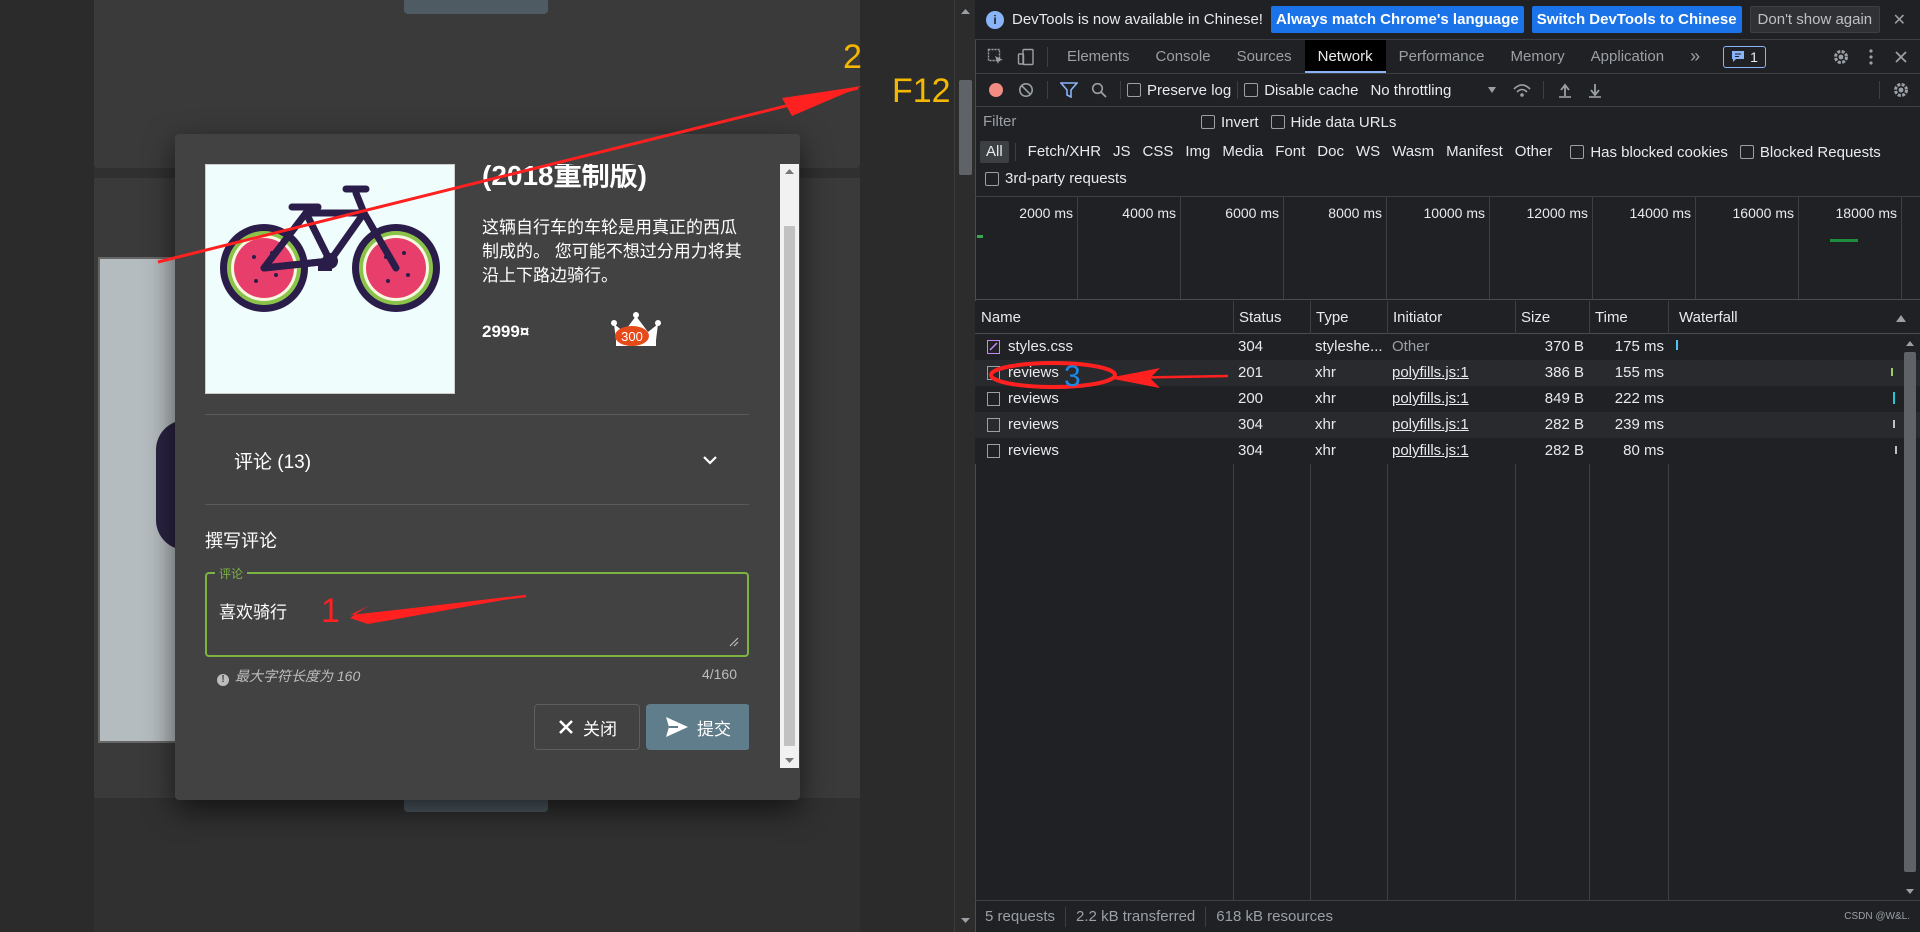 This screenshot has width=1920, height=932. I want to click on dialog-scrollbar-thumb, so click(789, 486).